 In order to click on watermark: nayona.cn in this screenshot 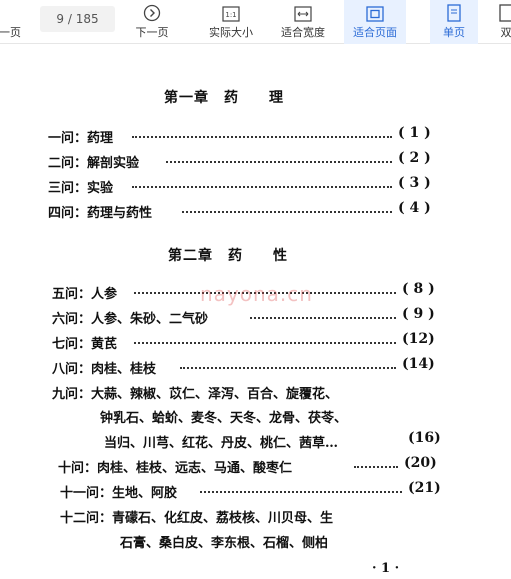, I will do `click(256, 294)`.